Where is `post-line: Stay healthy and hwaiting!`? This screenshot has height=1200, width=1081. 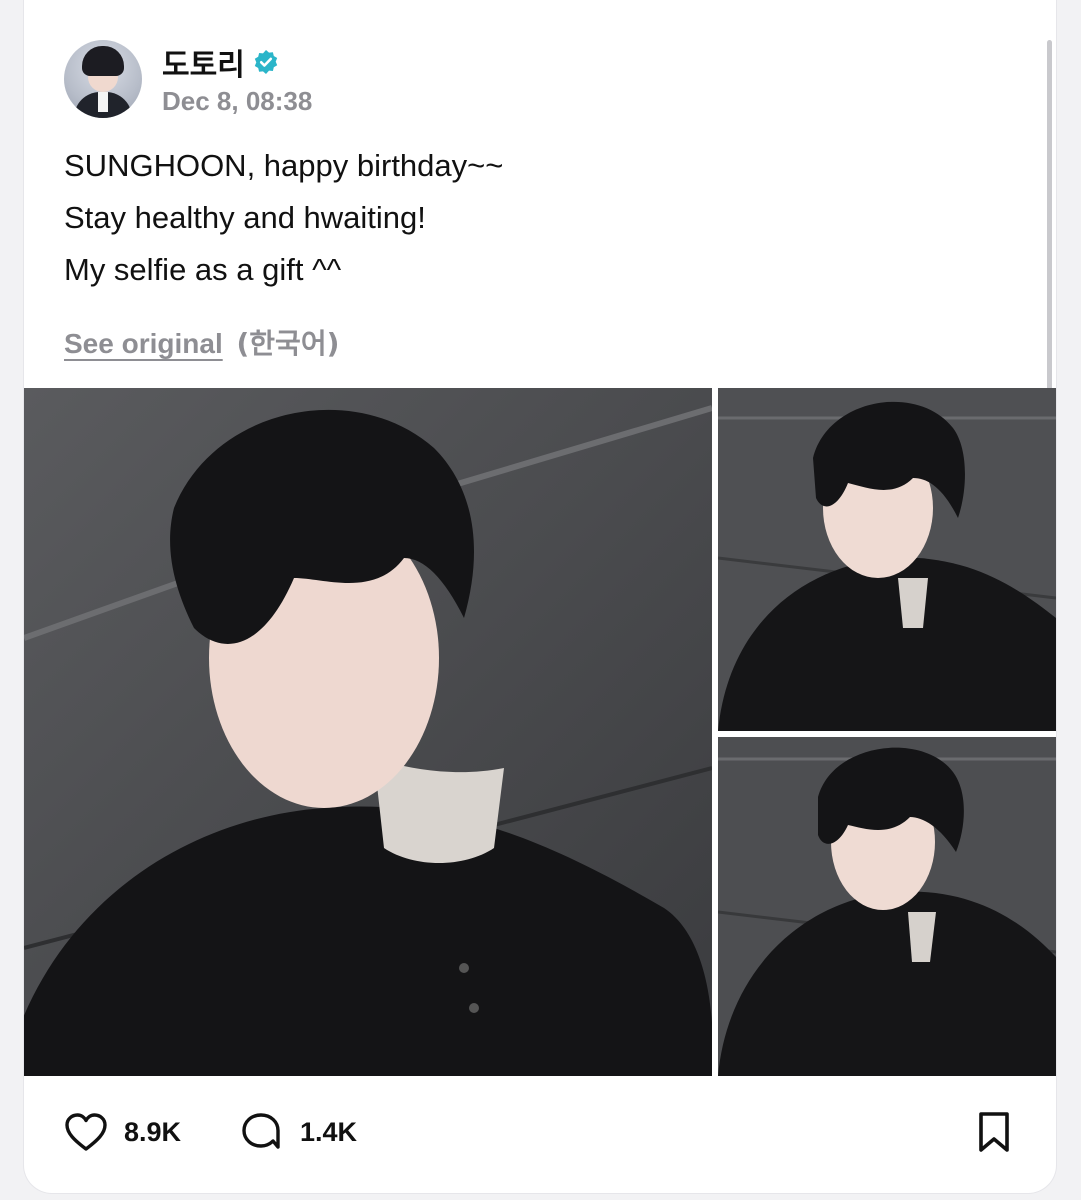 post-line: Stay healthy and hwaiting! is located at coordinates (245, 217).